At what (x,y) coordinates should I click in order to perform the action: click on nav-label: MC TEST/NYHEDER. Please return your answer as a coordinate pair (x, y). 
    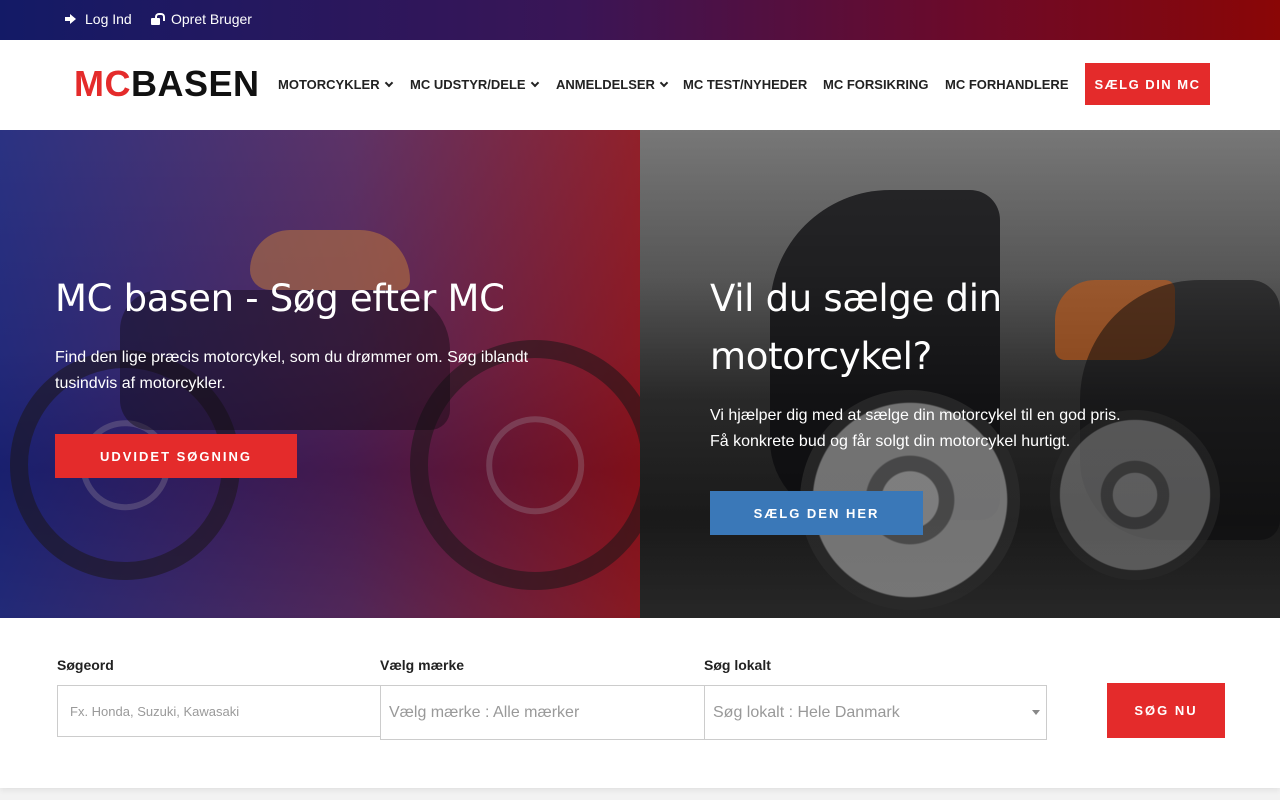
    Looking at the image, I should click on (745, 84).